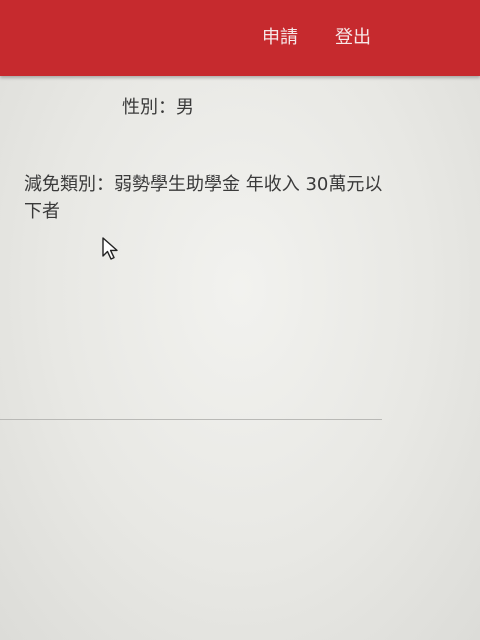  What do you see at coordinates (209, 198) in the screenshot?
I see `reduction-category-field: 減免類別：弱勢學生助學金 年收入 30萬元以下者` at bounding box center [209, 198].